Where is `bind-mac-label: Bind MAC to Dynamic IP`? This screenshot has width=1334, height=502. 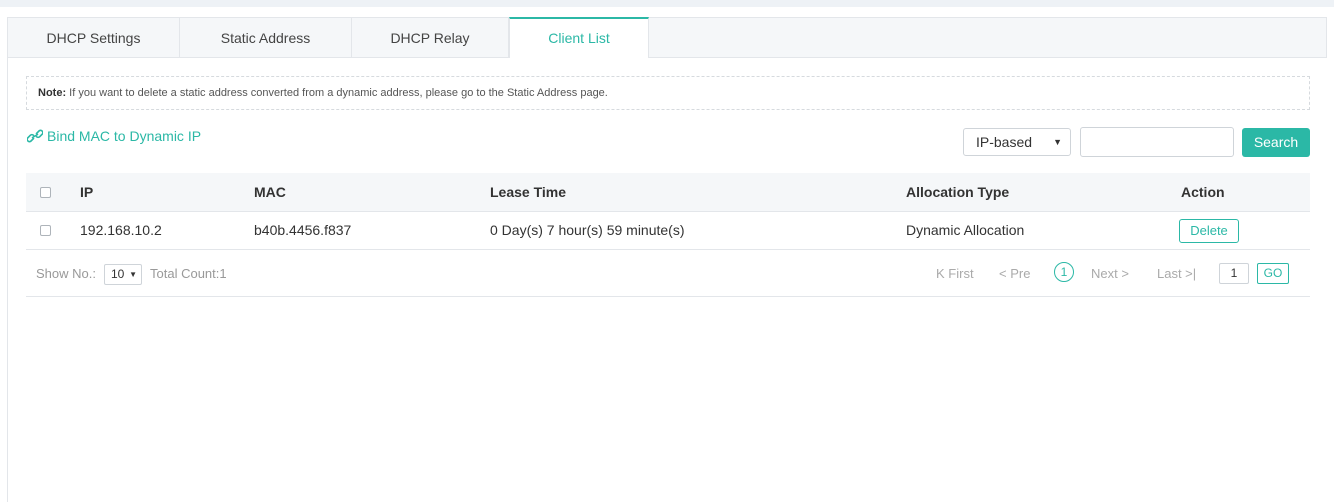
bind-mac-label: Bind MAC to Dynamic IP is located at coordinates (124, 136).